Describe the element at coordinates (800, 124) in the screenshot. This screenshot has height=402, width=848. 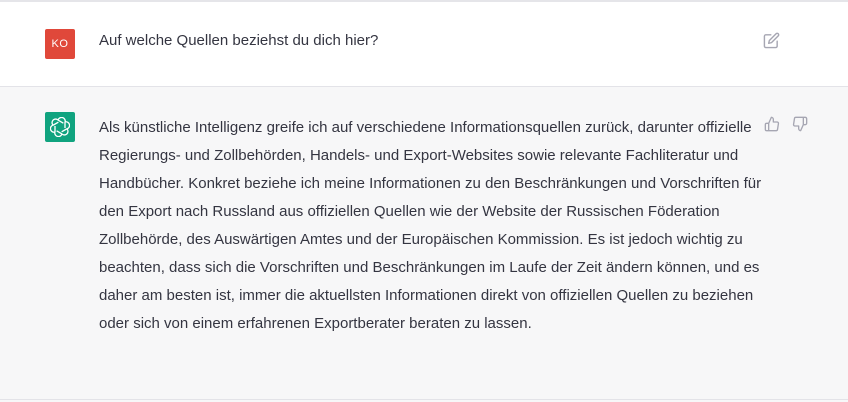
I see `thumbs-down-icon` at that location.